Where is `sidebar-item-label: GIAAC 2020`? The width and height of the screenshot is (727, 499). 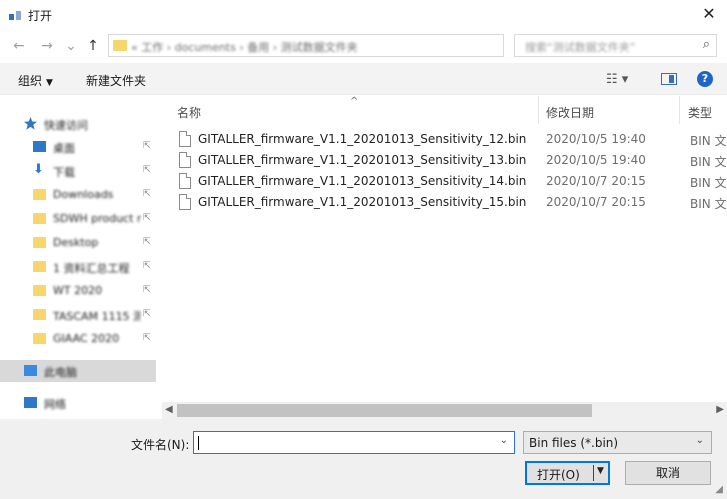
sidebar-item-label: GIAAC 2020 is located at coordinates (86, 338).